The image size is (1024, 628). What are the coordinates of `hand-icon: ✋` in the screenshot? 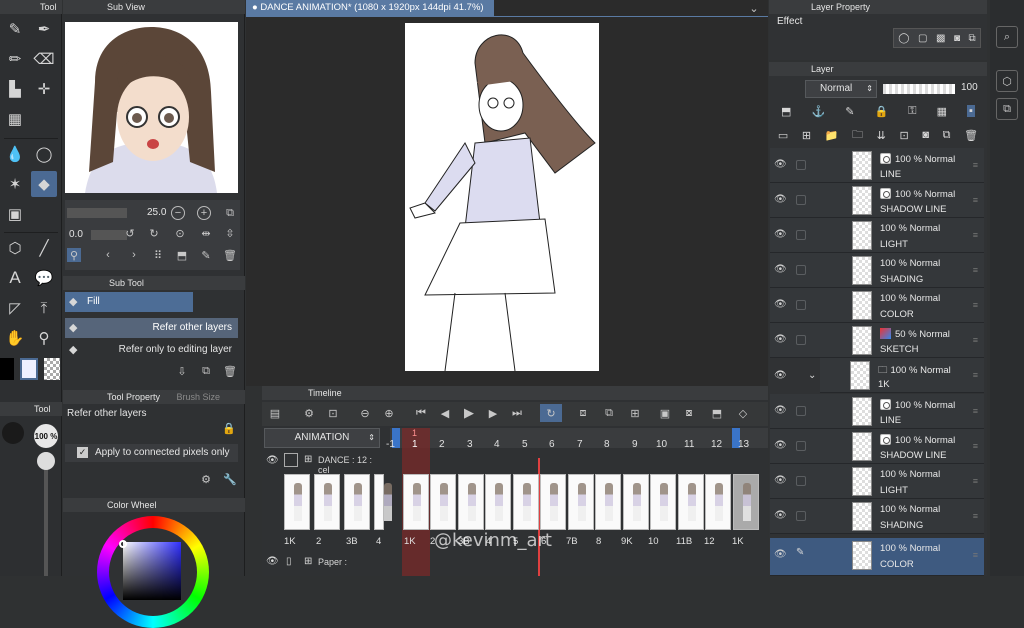 It's located at (15, 338).